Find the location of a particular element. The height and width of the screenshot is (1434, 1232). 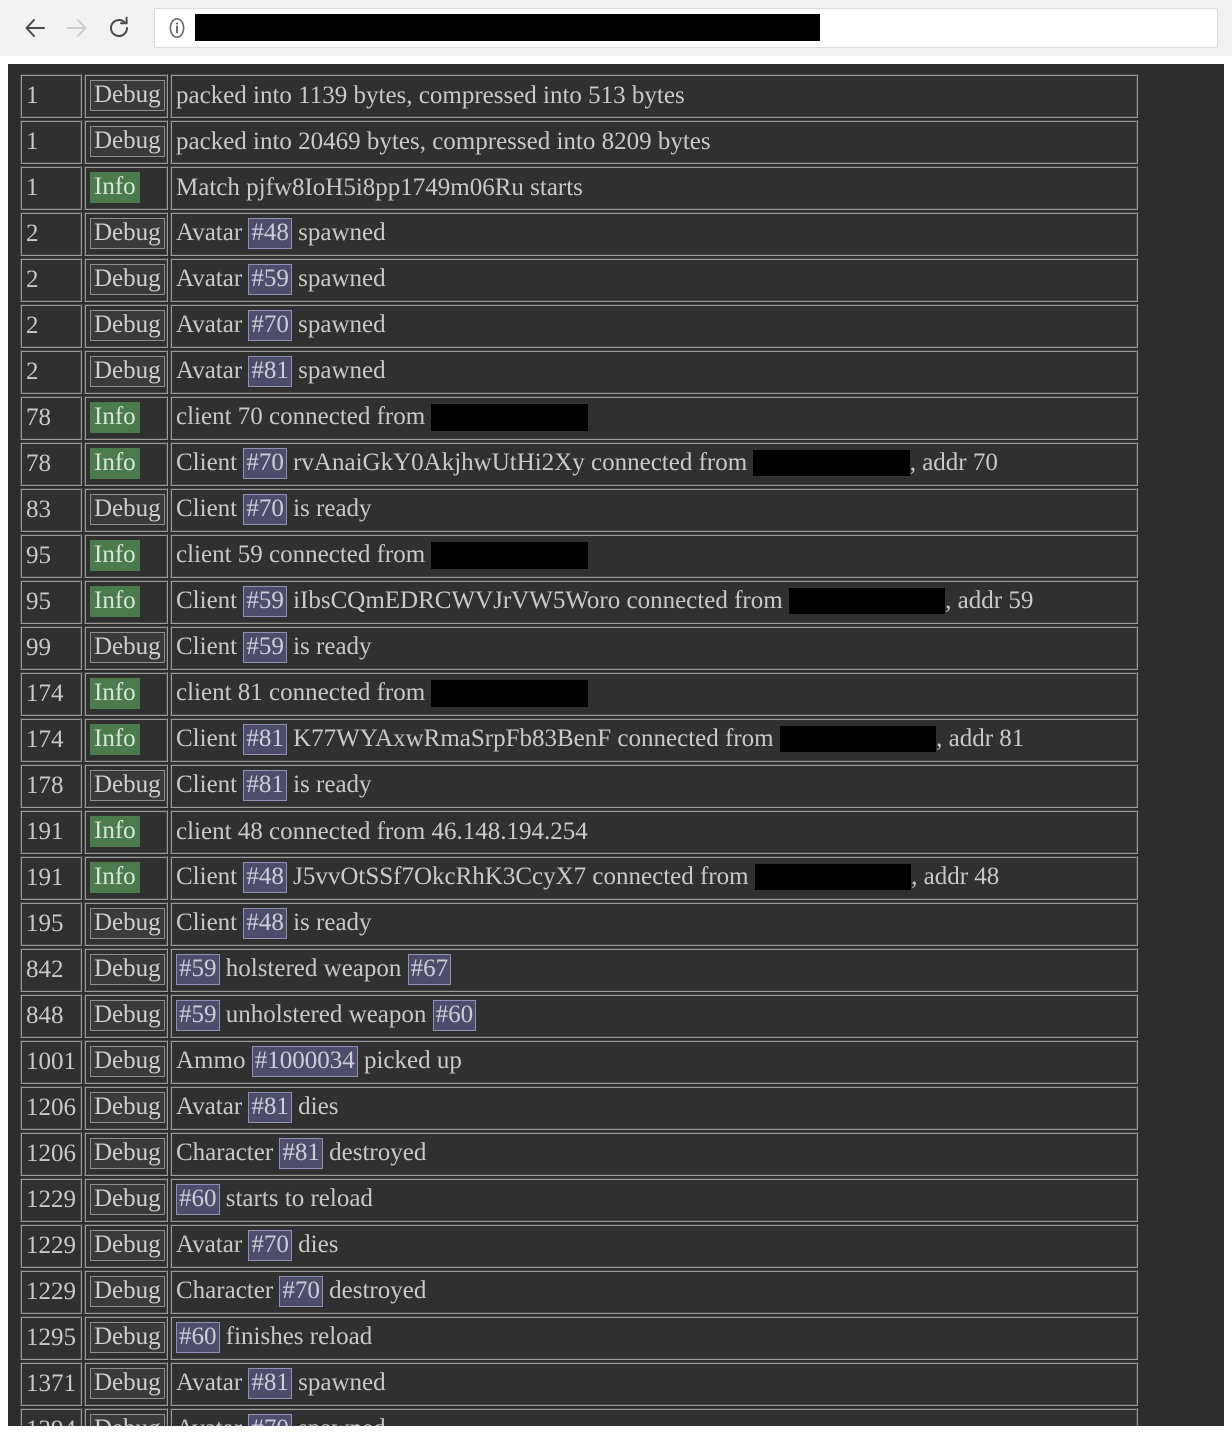

log-row: 1206 Debug Avatar #81 dies is located at coordinates (579, 1108).